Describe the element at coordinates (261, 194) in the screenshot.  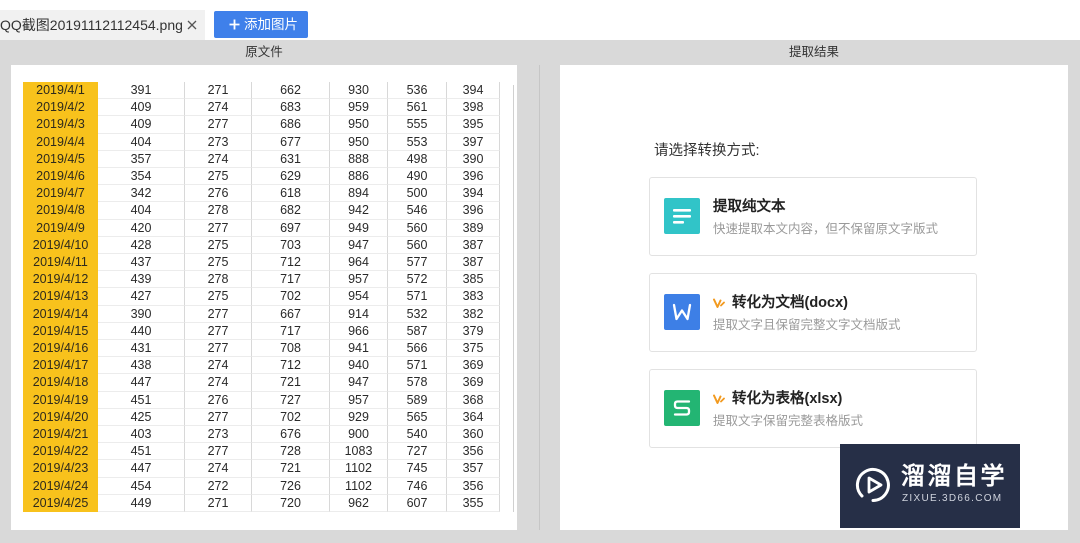
I see `table-row: 2019/4/7 342 276 618 894 500 394` at that location.